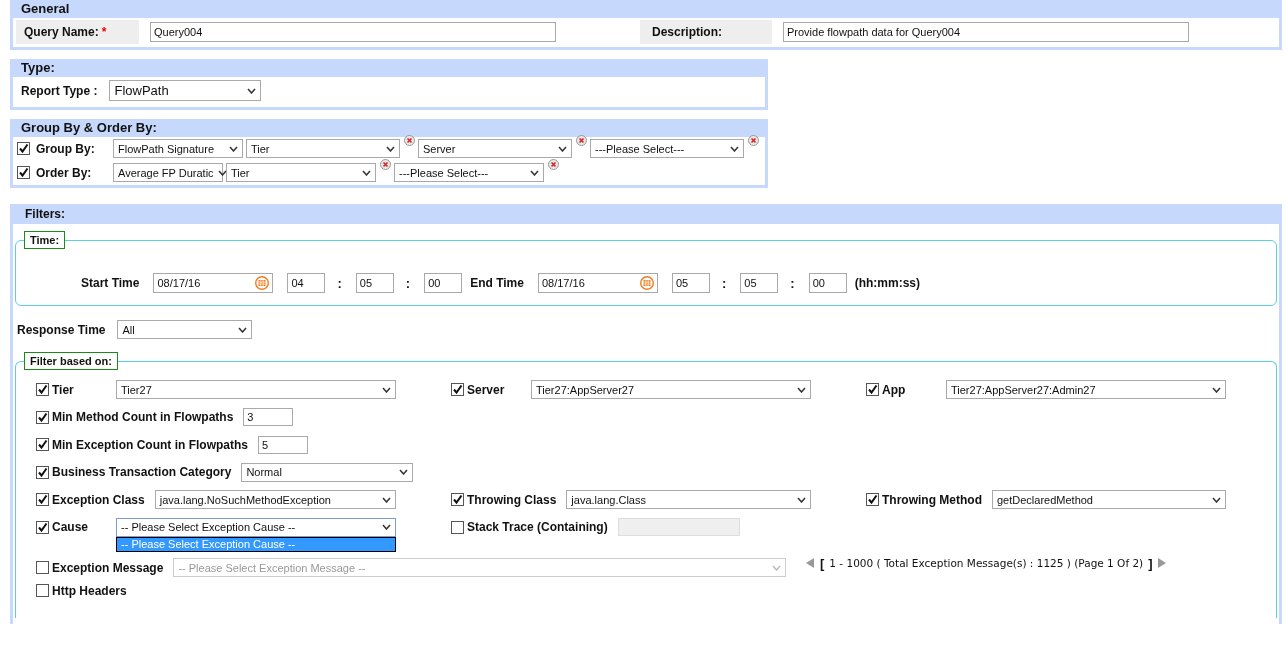  I want to click on dropdown: getDeclaredMethod, so click(1109, 500).